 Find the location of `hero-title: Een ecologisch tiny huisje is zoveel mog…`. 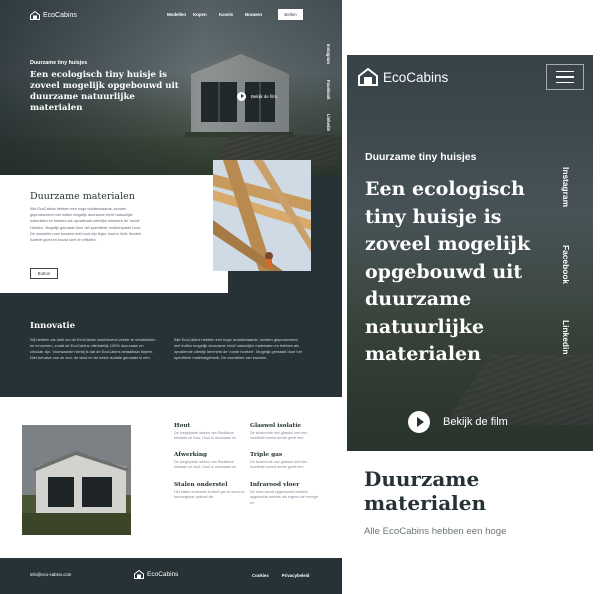

hero-title: Een ecologisch tiny huisje is zoveel mog… is located at coordinates (104, 91).